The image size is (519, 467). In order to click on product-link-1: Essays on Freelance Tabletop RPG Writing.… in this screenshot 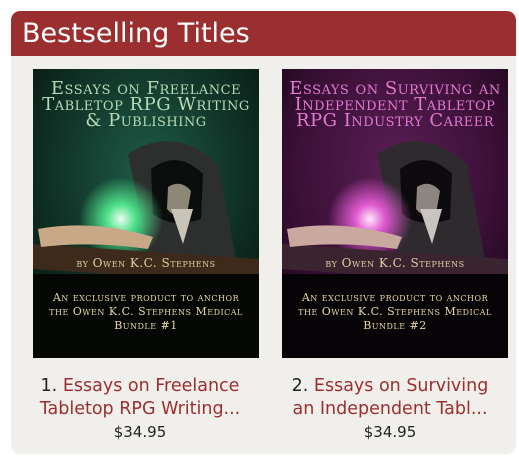, I will do `click(140, 397)`.